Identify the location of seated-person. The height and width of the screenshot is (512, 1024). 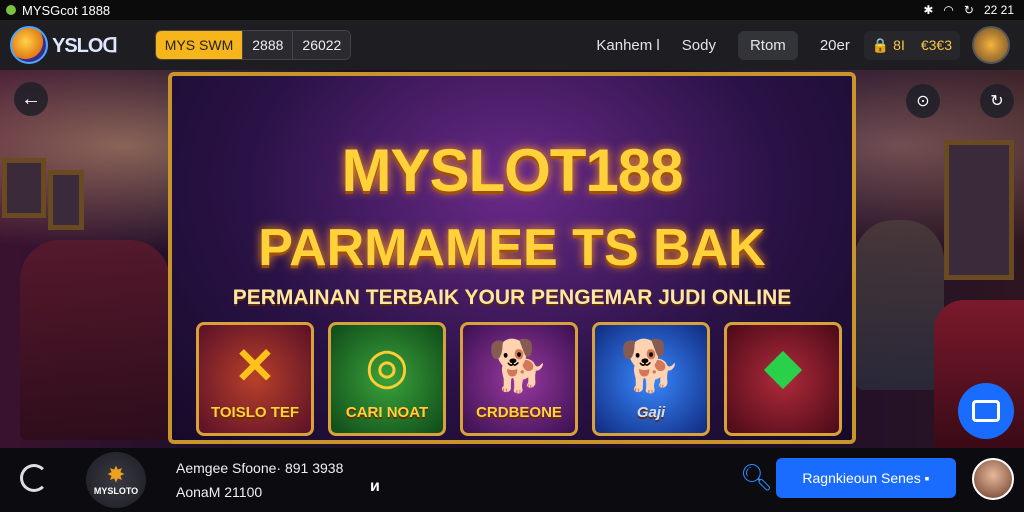
(899, 305).